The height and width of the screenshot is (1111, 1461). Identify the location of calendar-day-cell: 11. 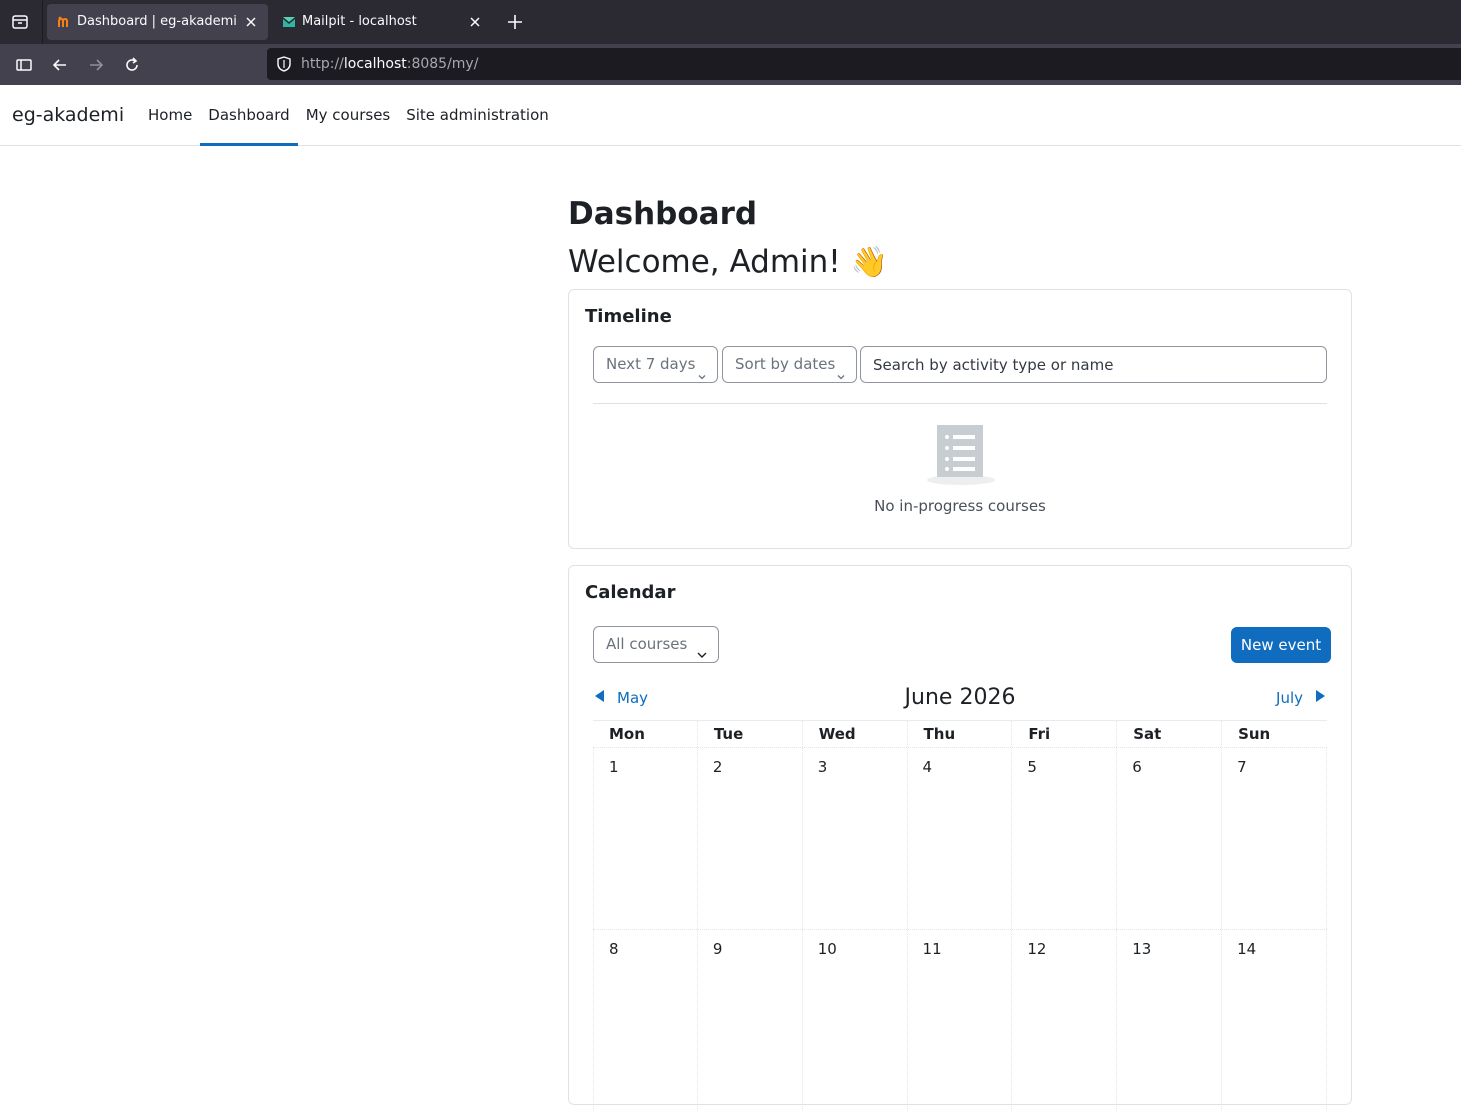
(960, 1020).